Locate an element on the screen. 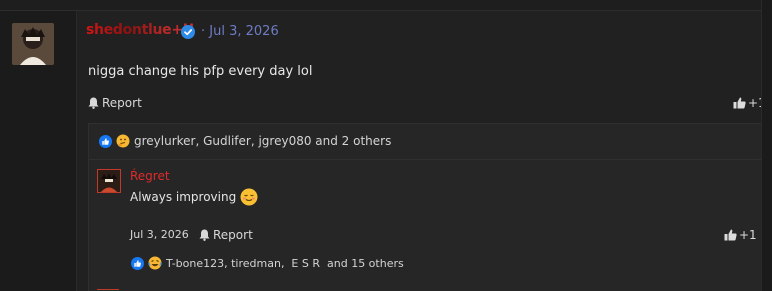  post-body: nigga change his pfp every day lol is located at coordinates (200, 71).